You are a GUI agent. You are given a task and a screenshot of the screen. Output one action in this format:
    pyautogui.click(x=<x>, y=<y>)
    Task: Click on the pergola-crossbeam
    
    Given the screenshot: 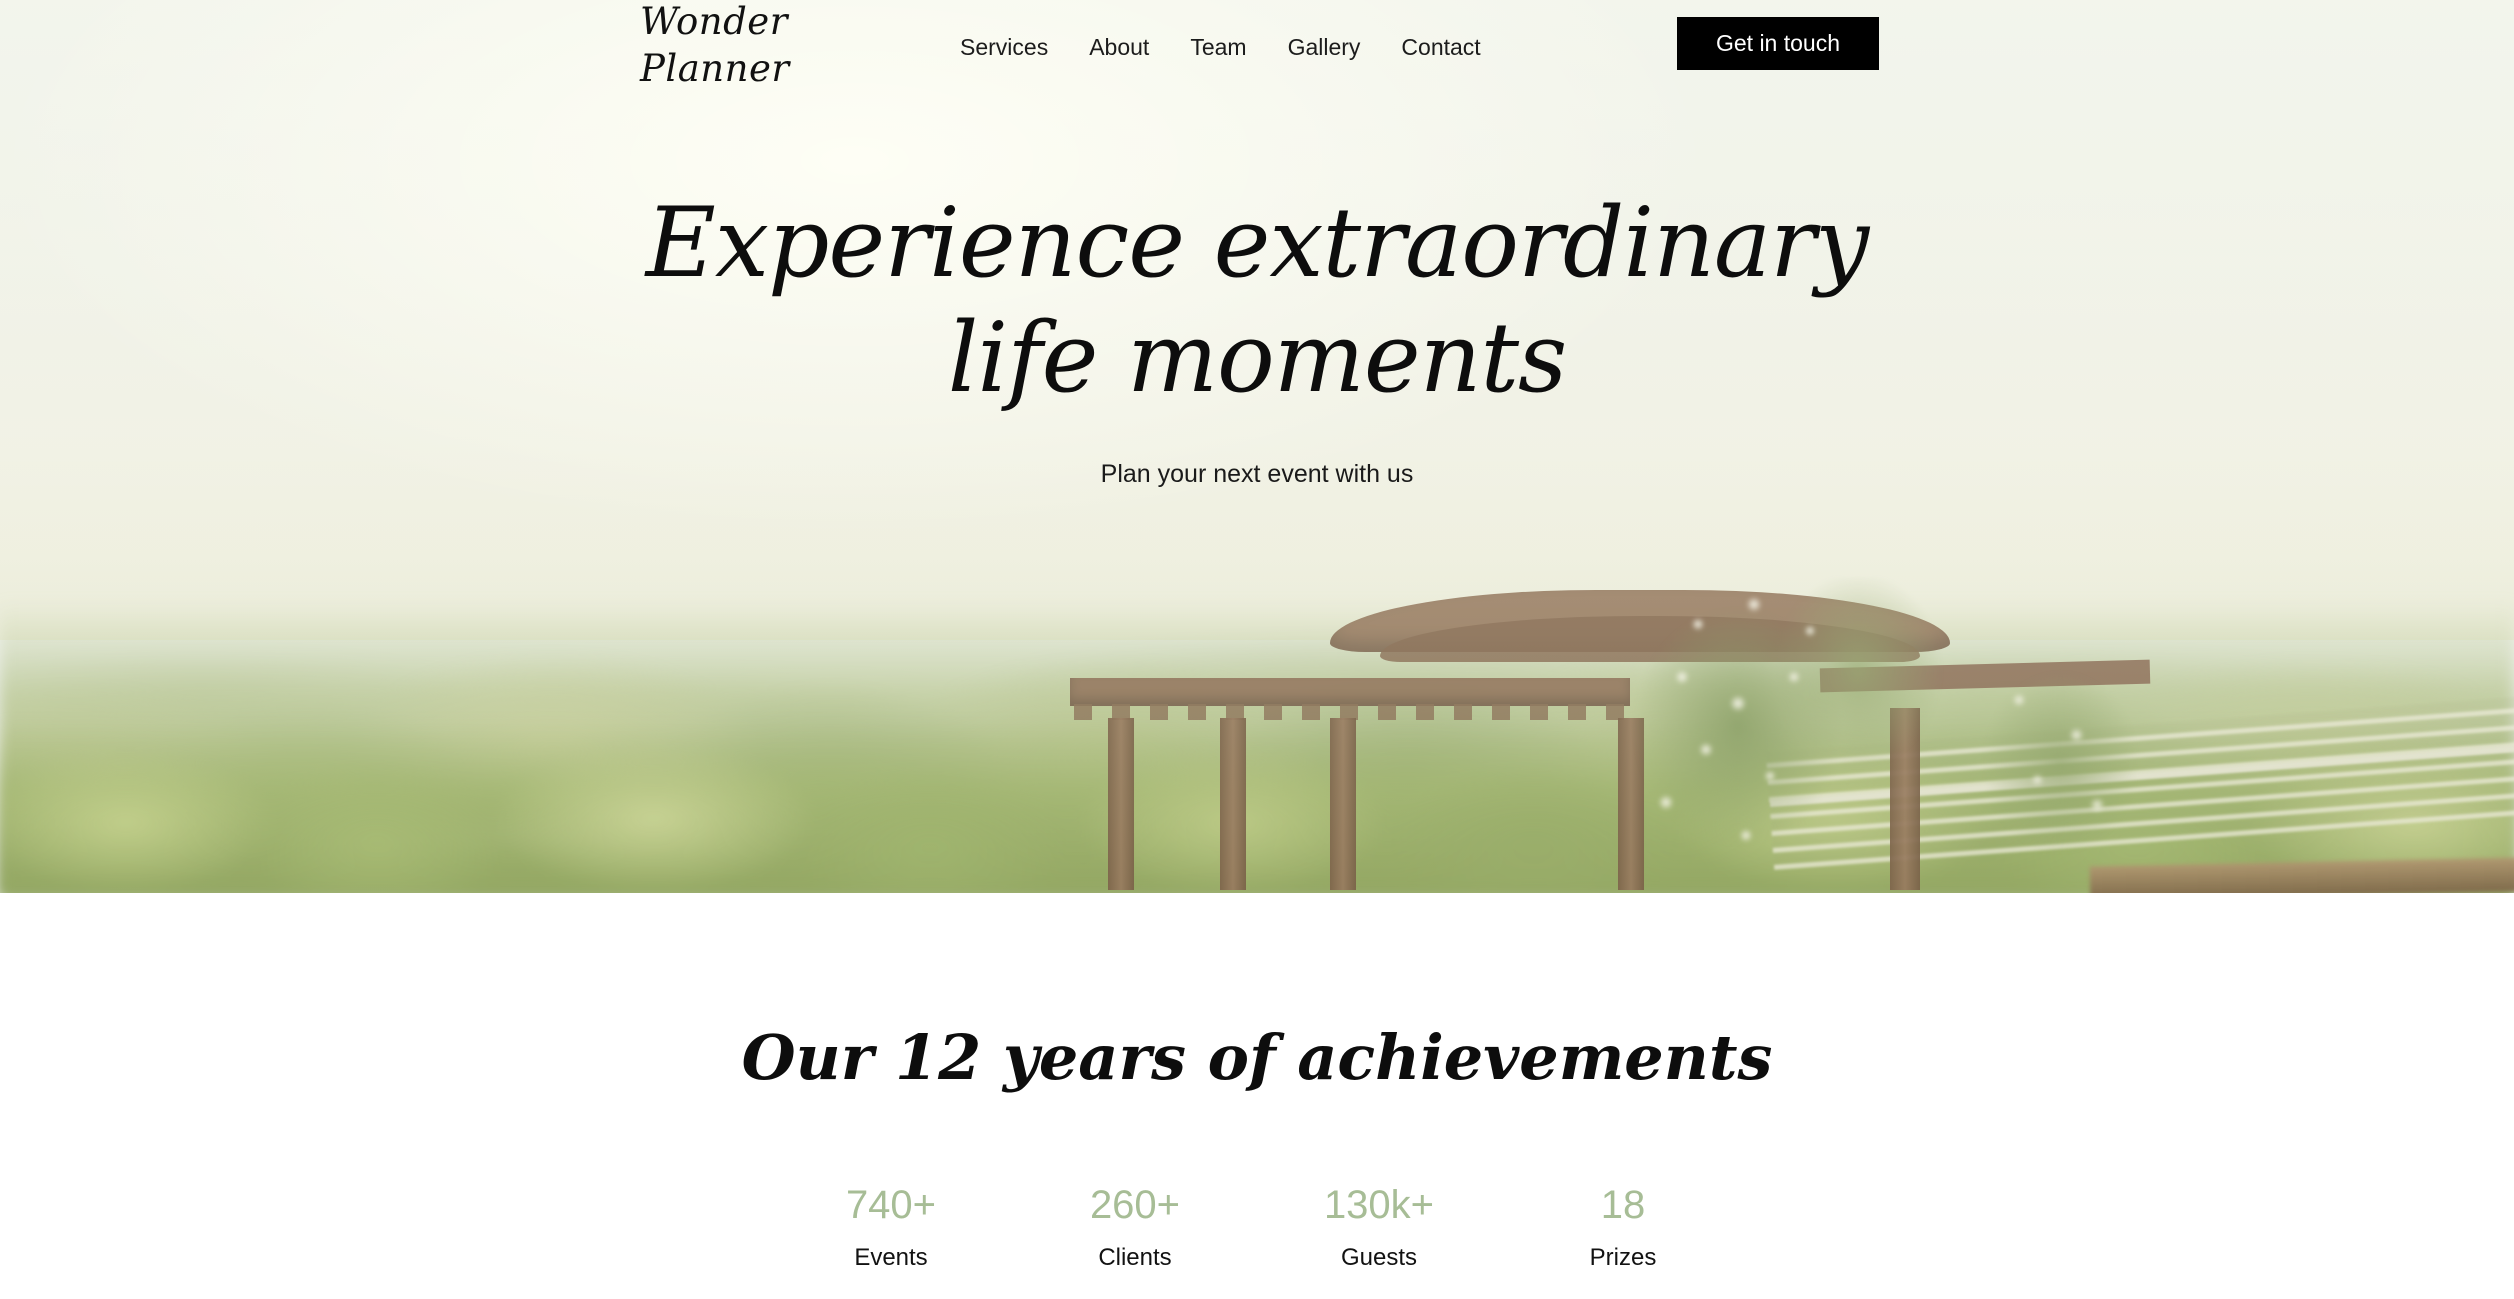 What is the action you would take?
    pyautogui.click(x=1350, y=699)
    